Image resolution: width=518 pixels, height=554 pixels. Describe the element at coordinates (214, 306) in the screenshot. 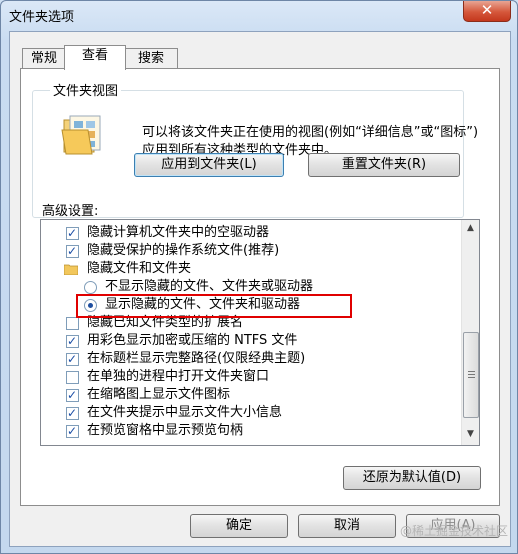

I see `annotation-highlight-box` at that location.